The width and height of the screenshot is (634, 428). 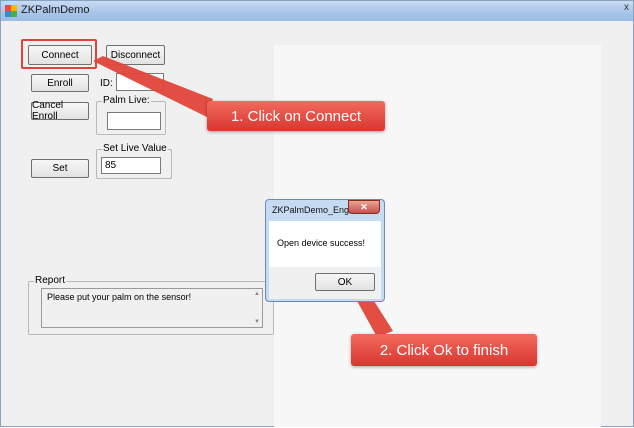 What do you see at coordinates (345, 282) in the screenshot?
I see `ok-button: OK` at bounding box center [345, 282].